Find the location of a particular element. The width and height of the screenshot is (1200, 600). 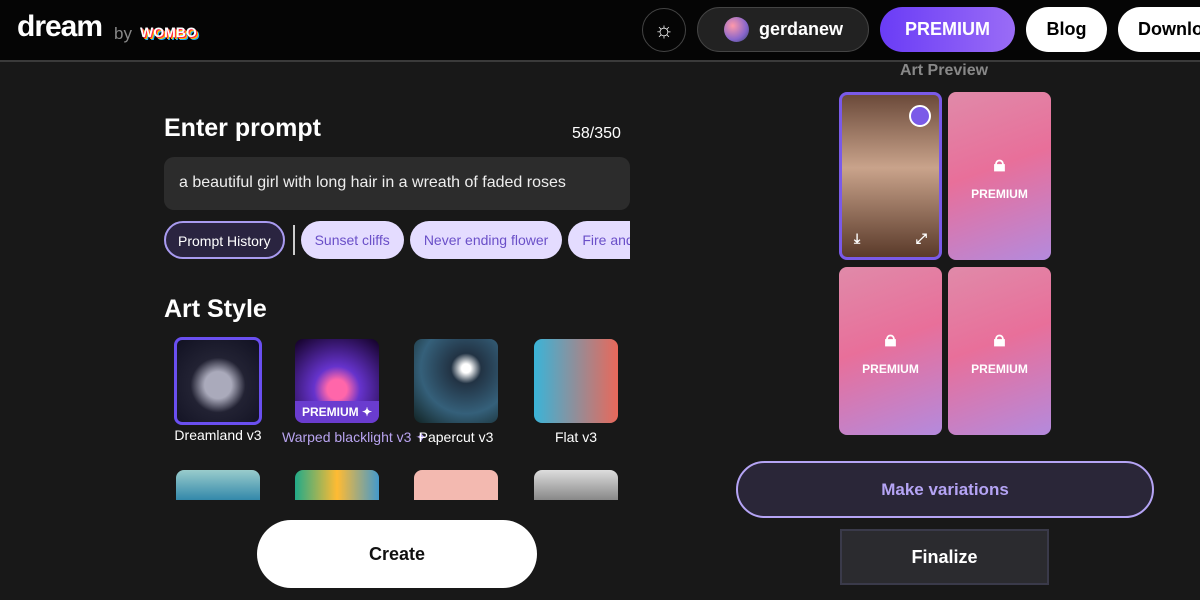

style-warped-blacklight: PREMIUM ✦ Warped blacklight v3 ✦ is located at coordinates (355, 392).